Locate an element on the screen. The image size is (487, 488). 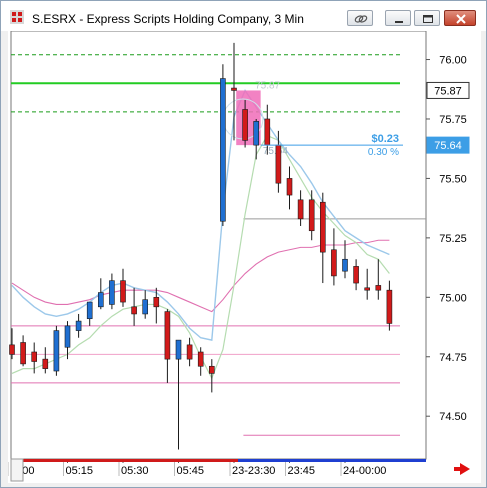
maximize-button is located at coordinates (427, 18).